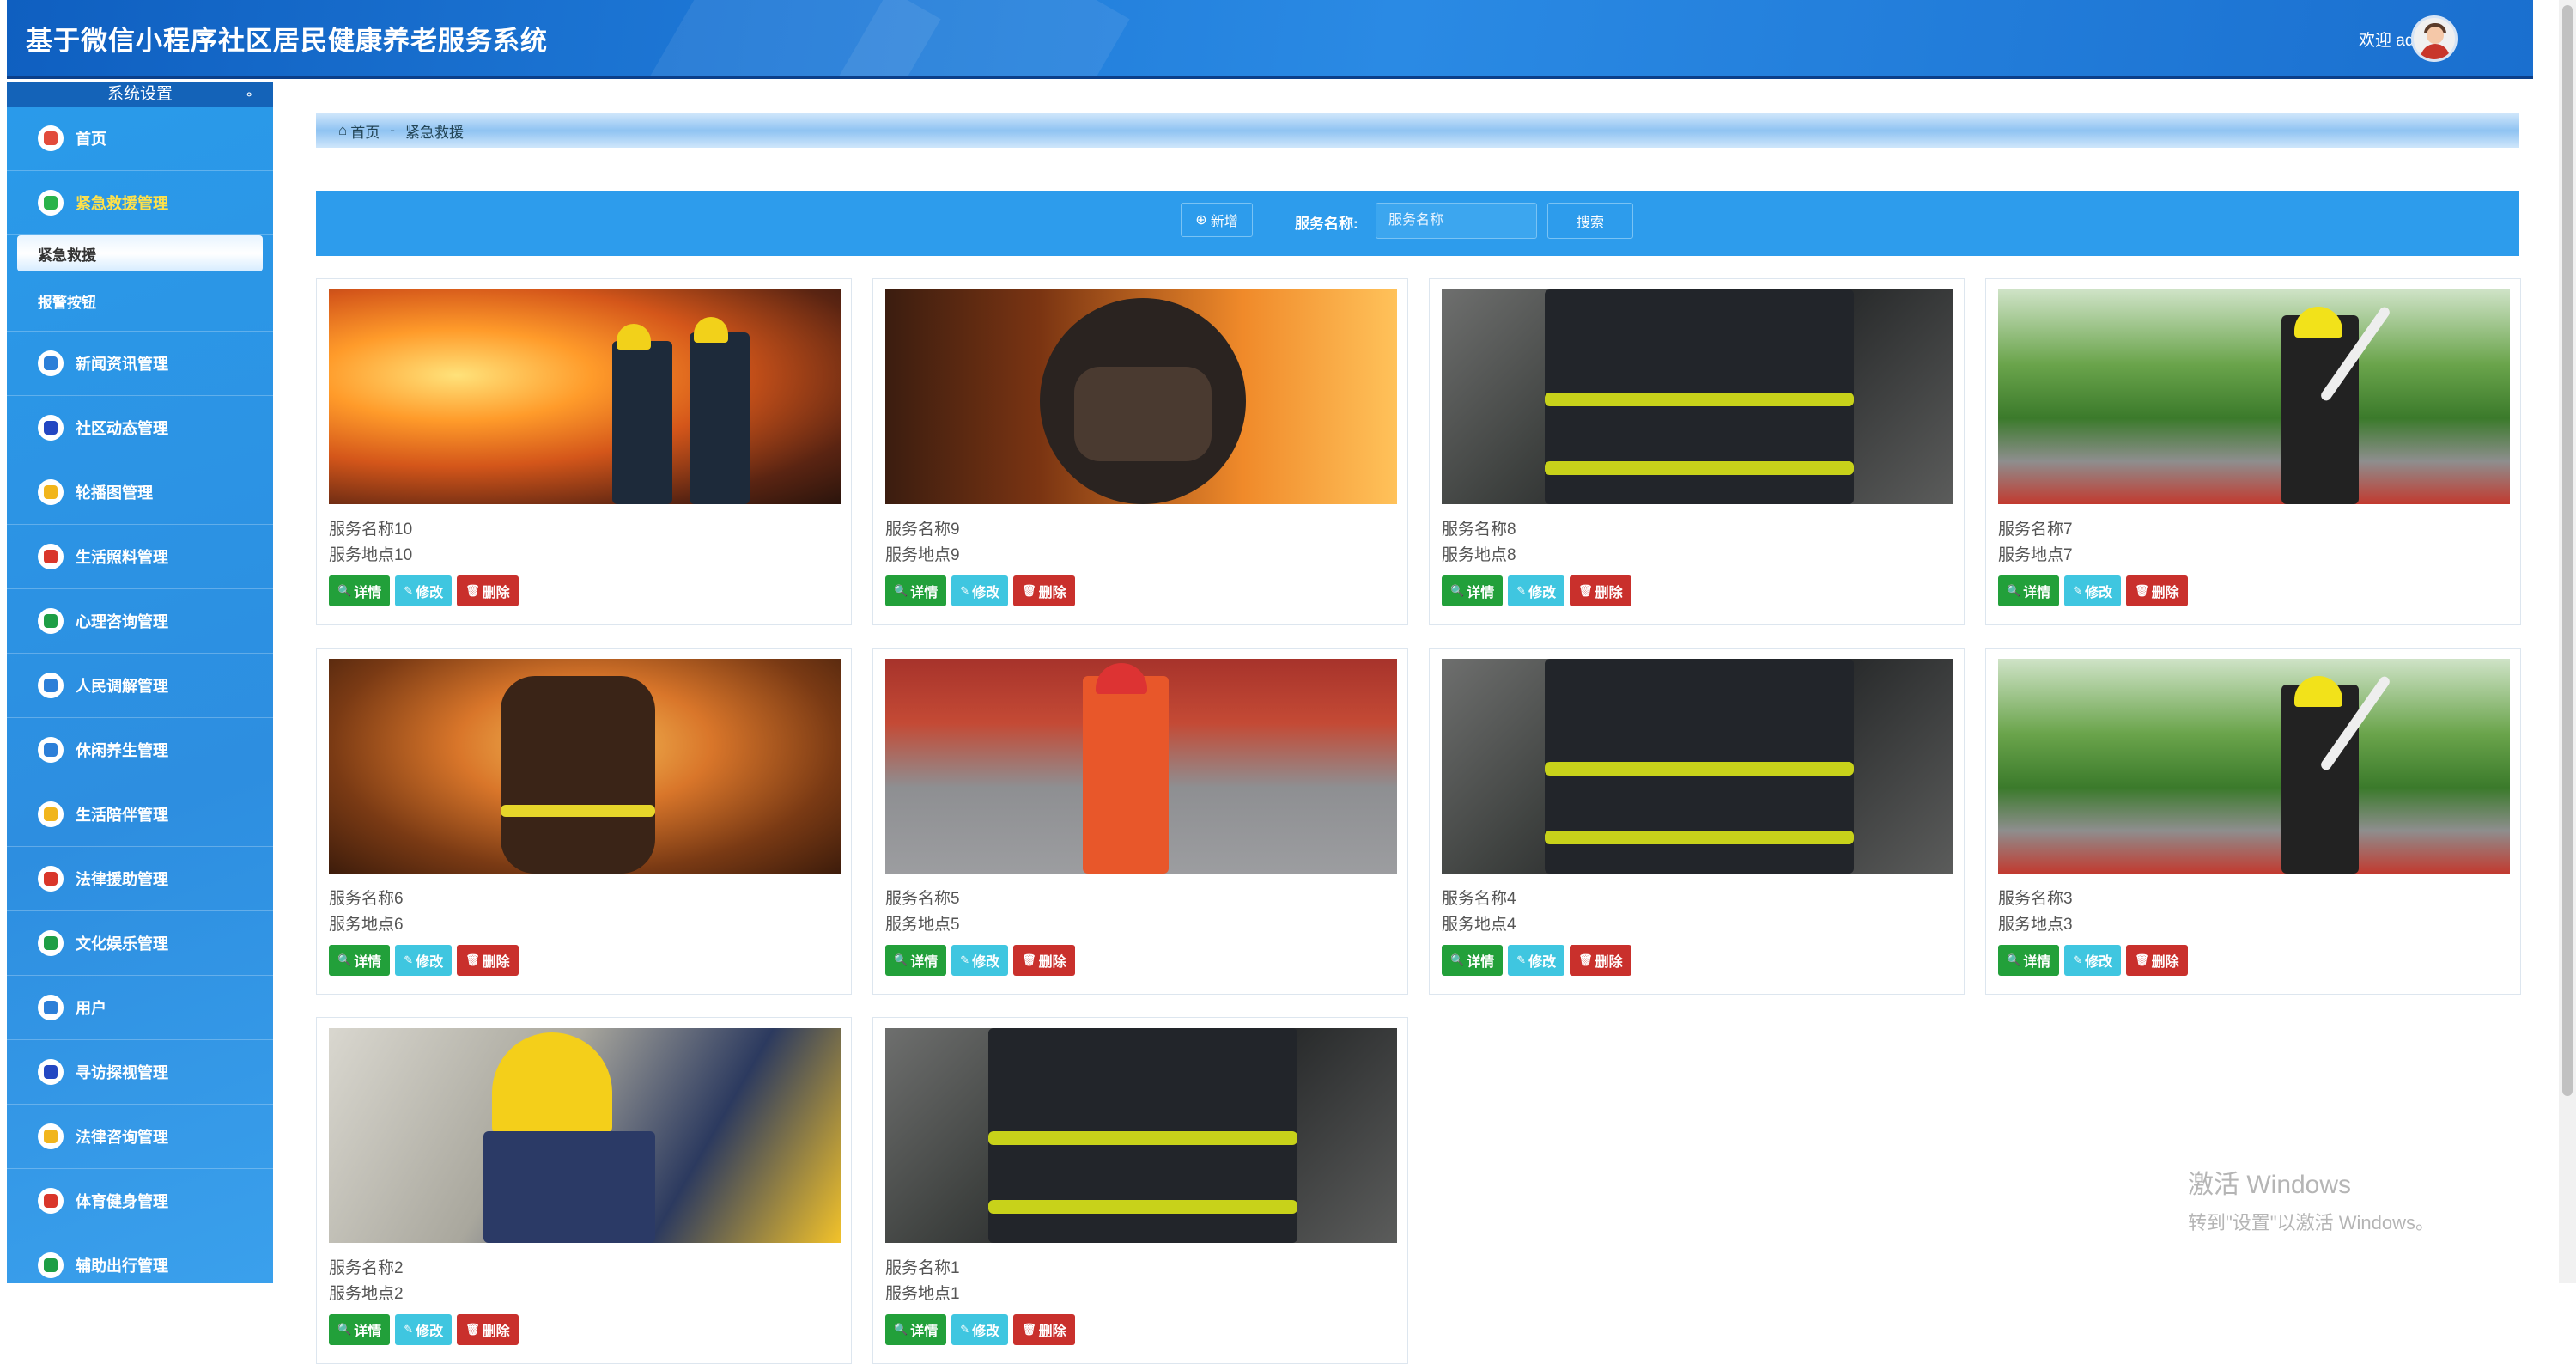 This screenshot has width=2576, height=1364. I want to click on sidebar-item: 休闲养生管理, so click(140, 750).